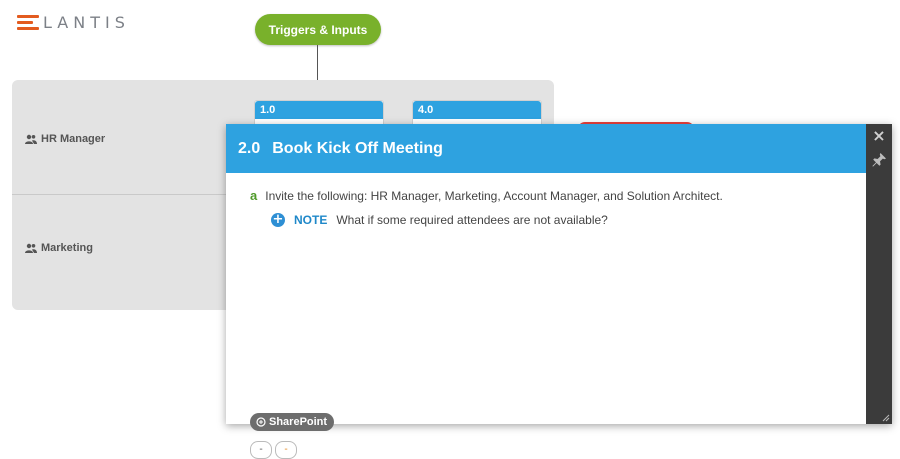  I want to click on lane-hr-manager: HR Manager, so click(65, 139).